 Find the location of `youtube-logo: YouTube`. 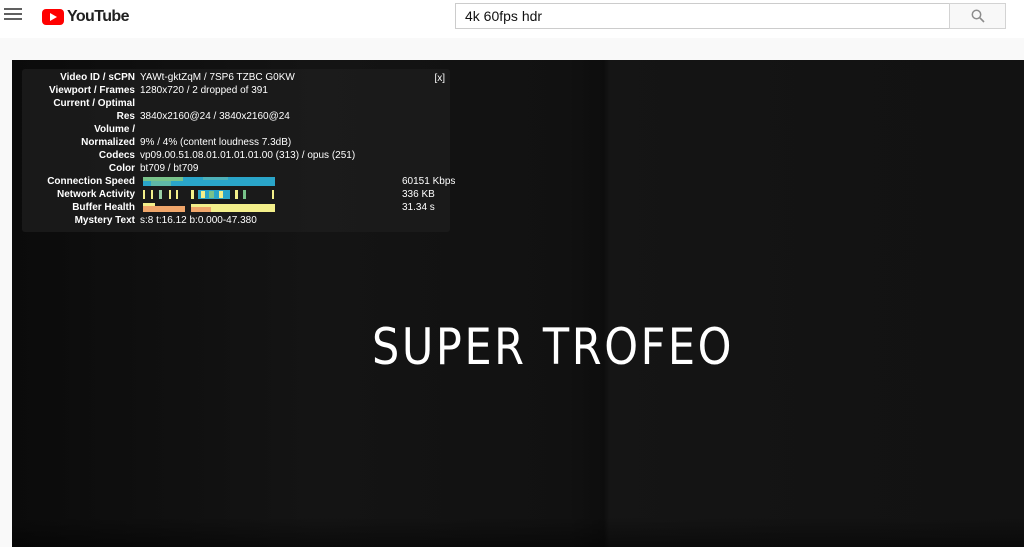

youtube-logo: YouTube is located at coordinates (85, 17).